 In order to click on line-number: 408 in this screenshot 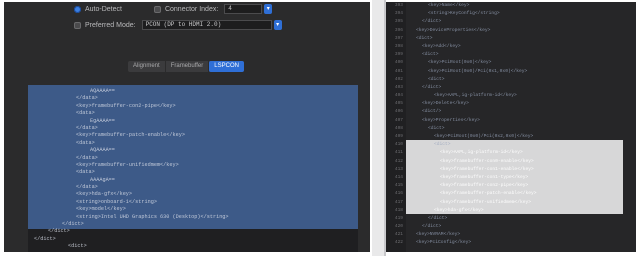, I will do `click(398, 128)`.